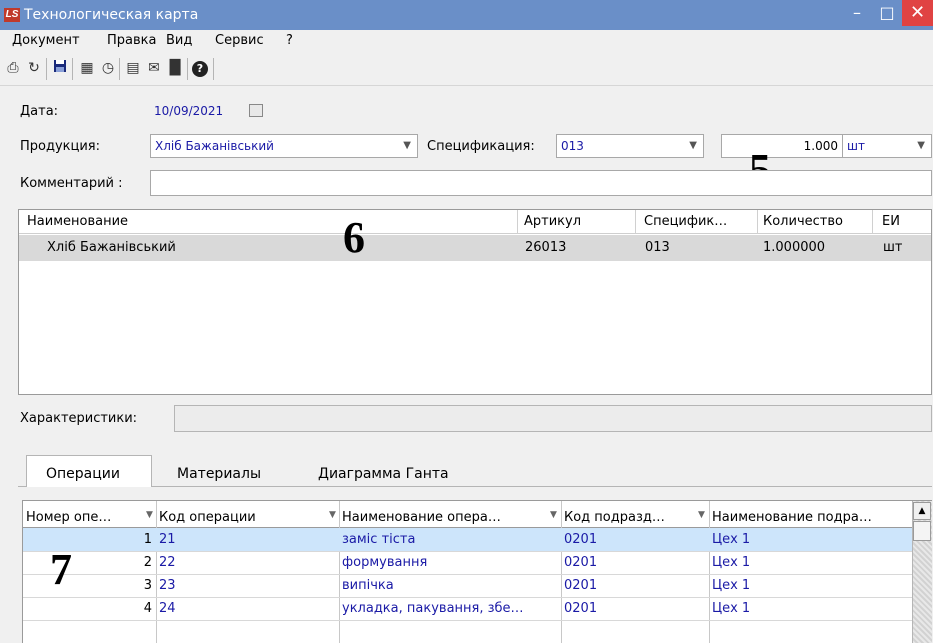 The height and width of the screenshot is (643, 933). I want to click on scroll-up-icon: ▲, so click(922, 511).